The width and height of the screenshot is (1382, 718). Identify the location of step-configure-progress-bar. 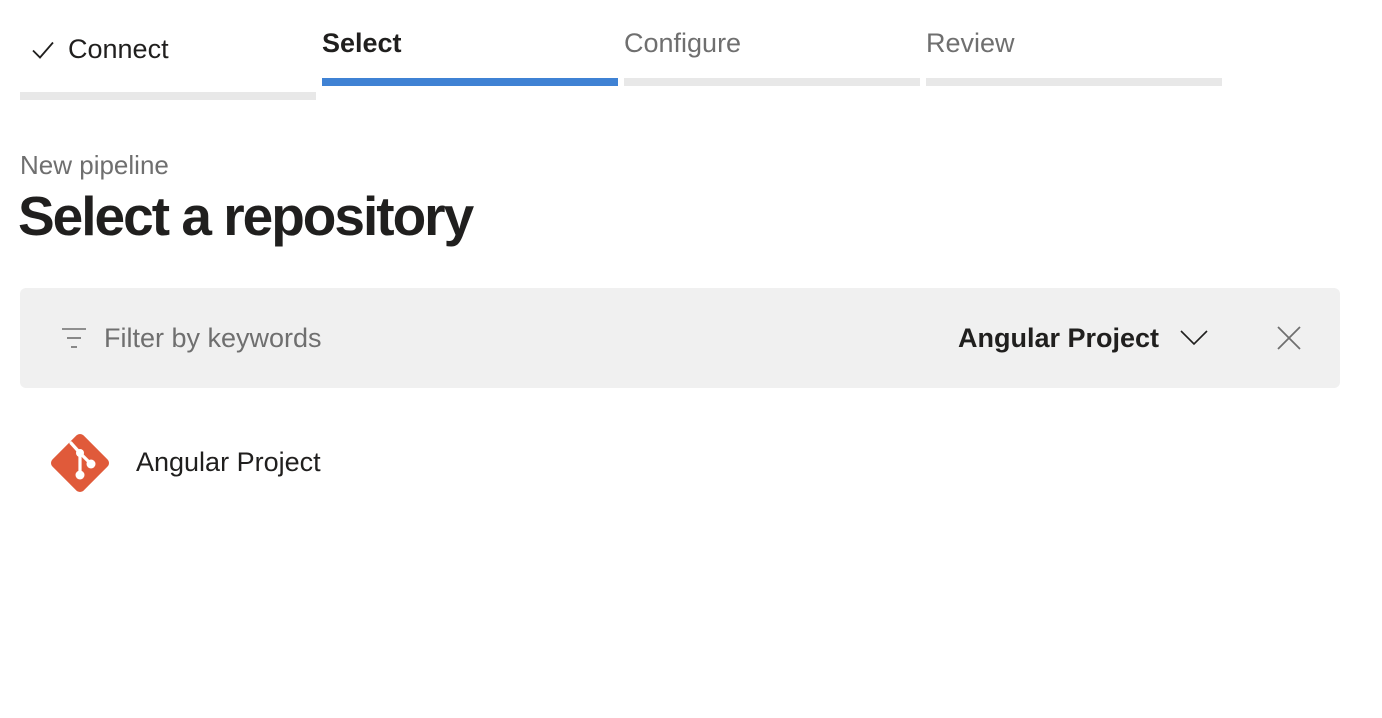
(772, 82).